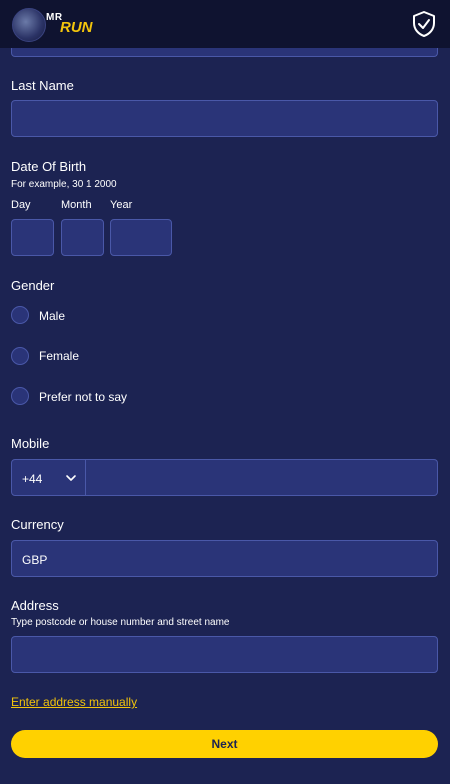 This screenshot has height=784, width=450. I want to click on chevron-down-icon, so click(71, 478).